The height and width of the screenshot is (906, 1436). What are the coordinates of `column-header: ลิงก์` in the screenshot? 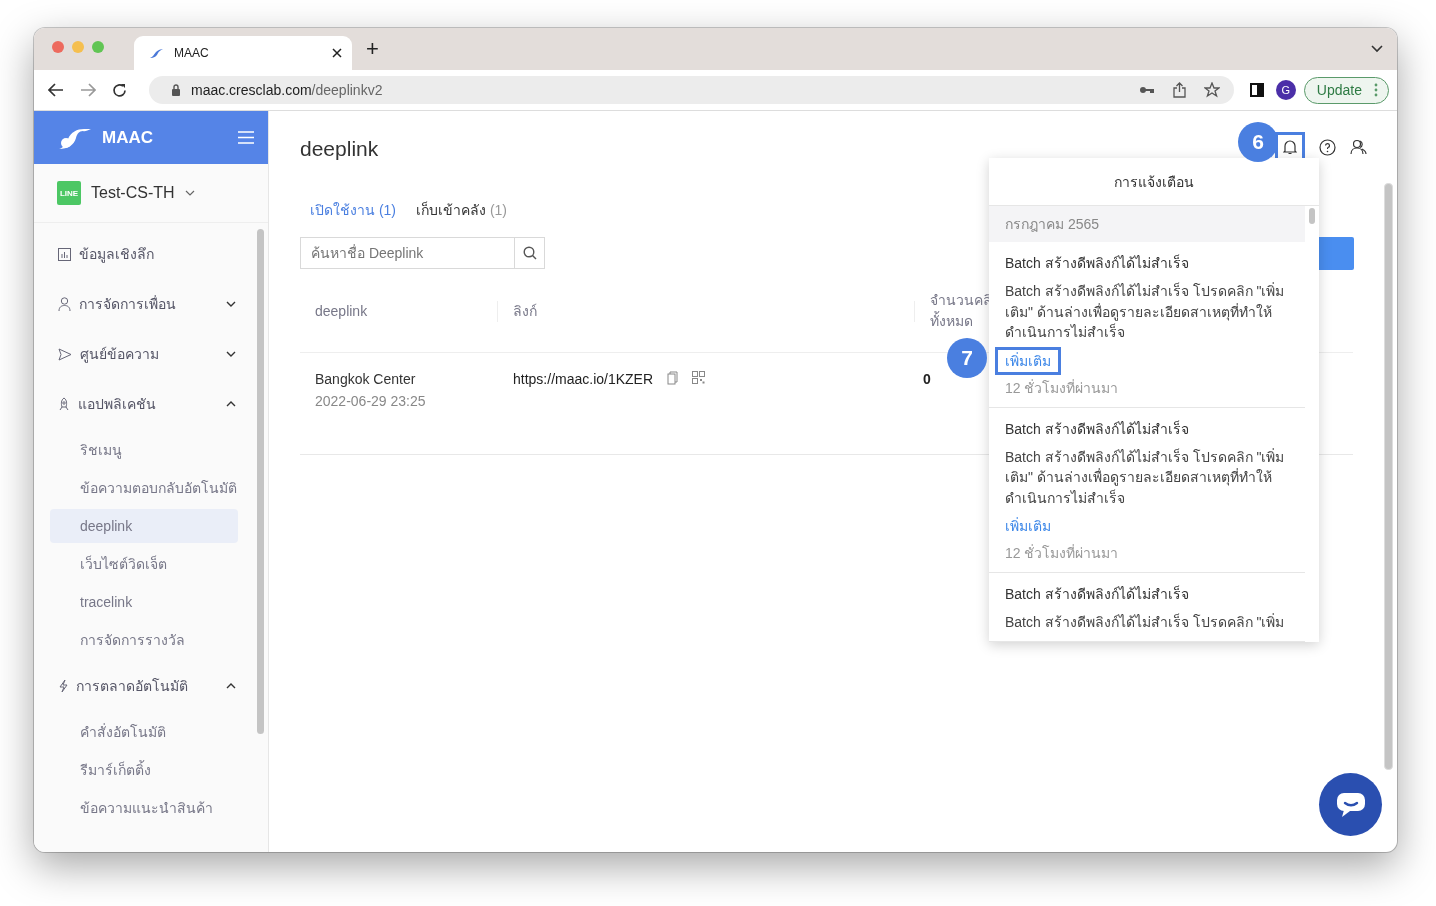 It's located at (706, 311).